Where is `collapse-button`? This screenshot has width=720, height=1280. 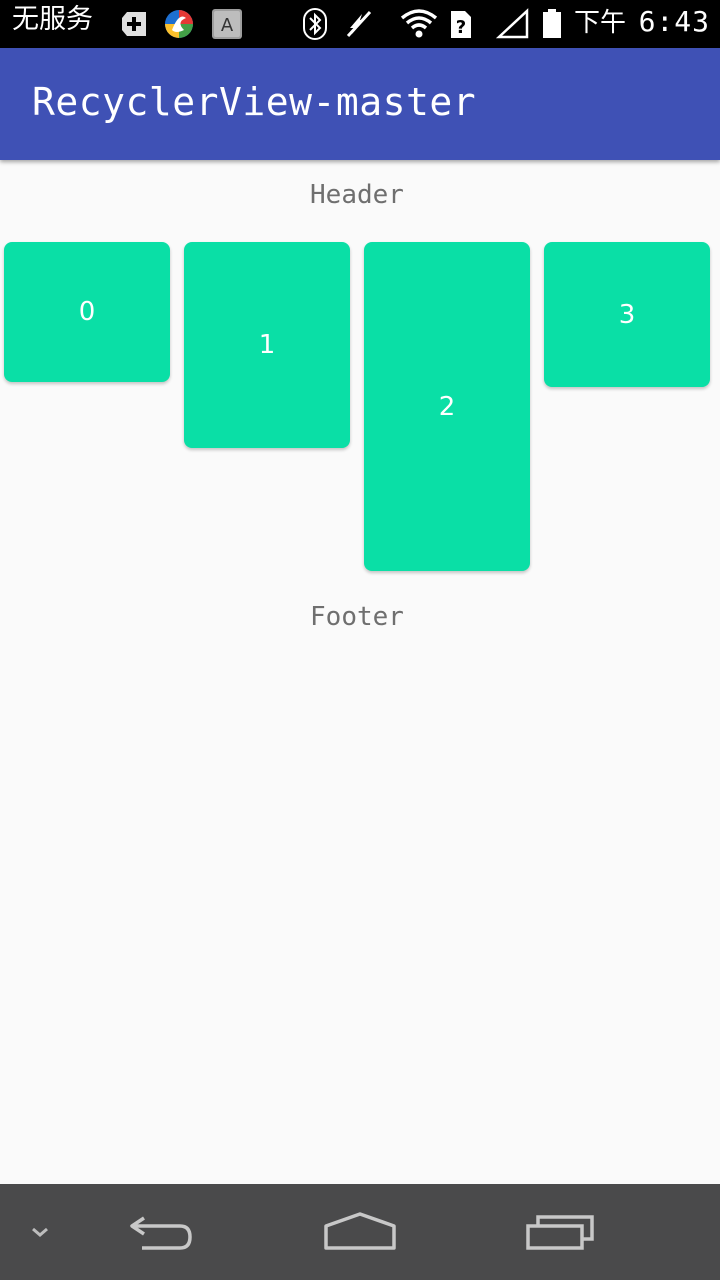 collapse-button is located at coordinates (40, 1232).